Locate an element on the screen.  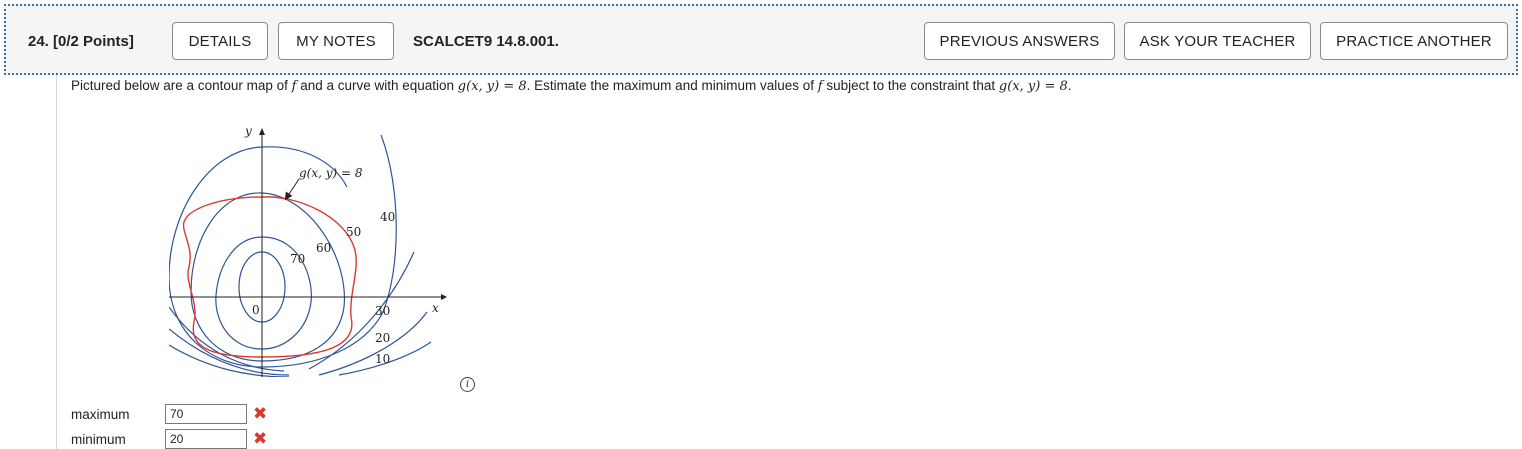
contour-map-figure: y x 0 g(x, y) = 8 70 60 50 40 30 20 10 is located at coordinates (308, 250).